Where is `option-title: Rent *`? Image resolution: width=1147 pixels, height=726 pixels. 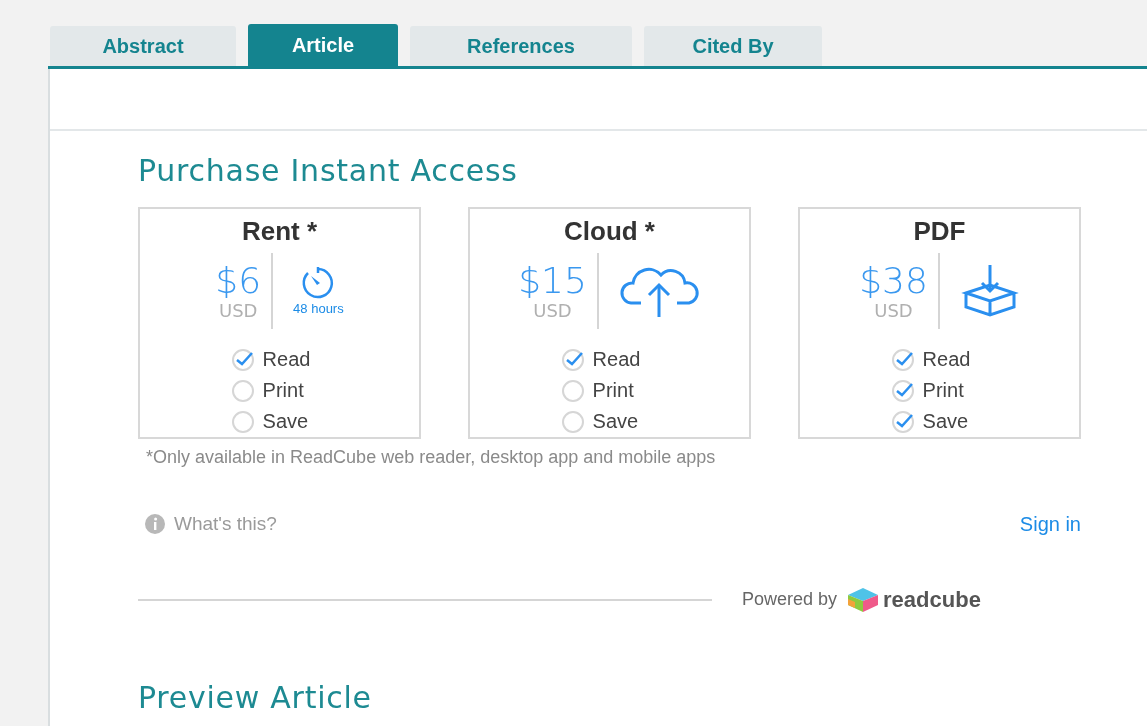 option-title: Rent * is located at coordinates (279, 231).